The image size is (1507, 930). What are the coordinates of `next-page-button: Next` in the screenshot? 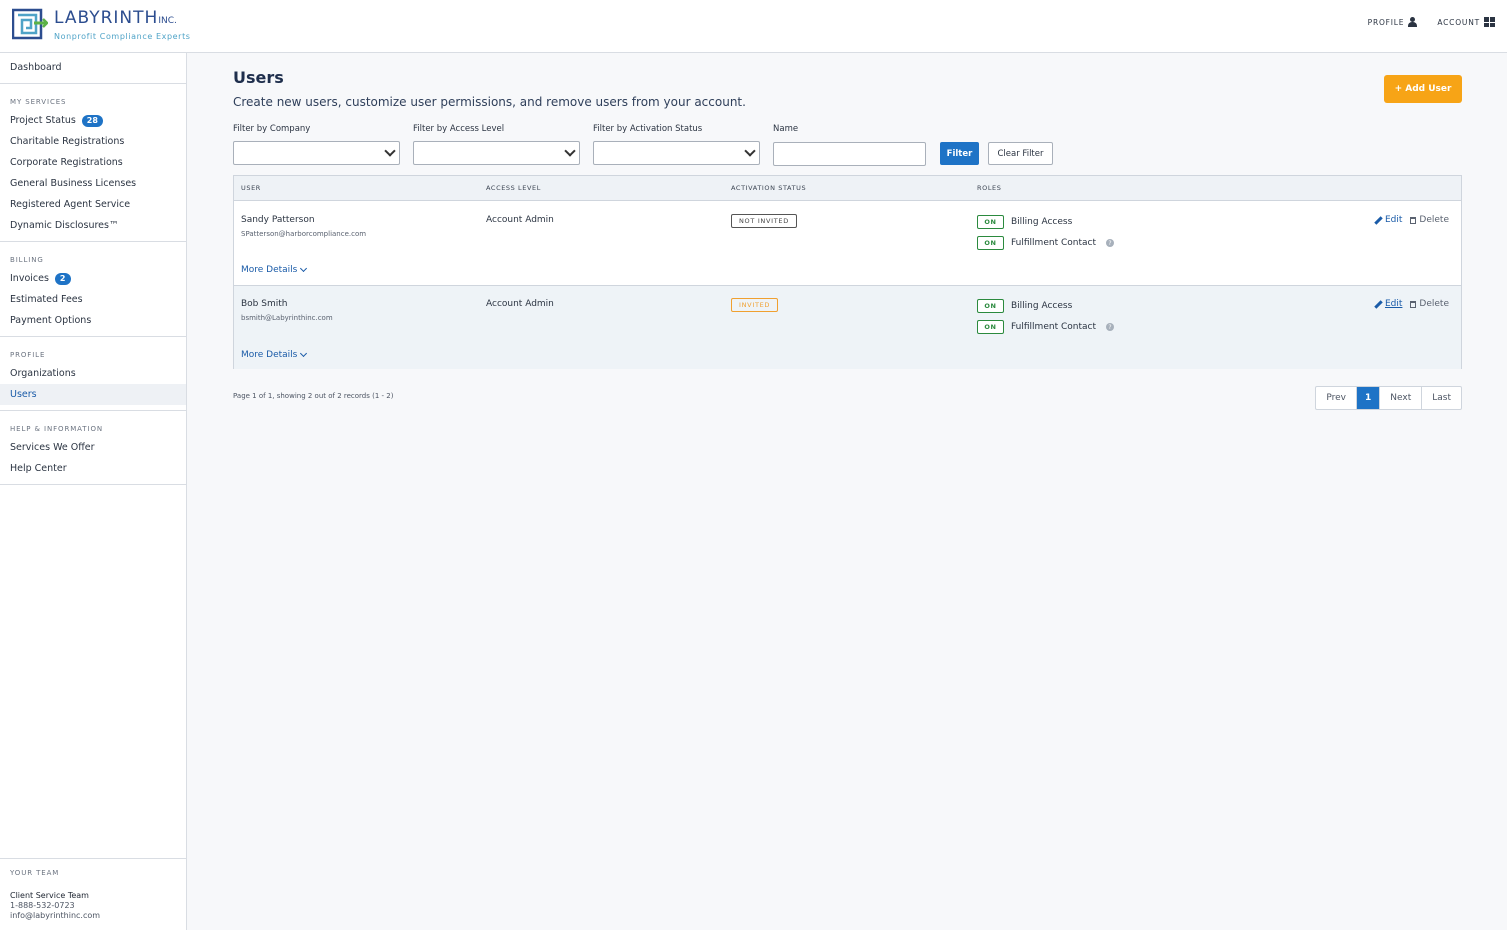 It's located at (1401, 398).